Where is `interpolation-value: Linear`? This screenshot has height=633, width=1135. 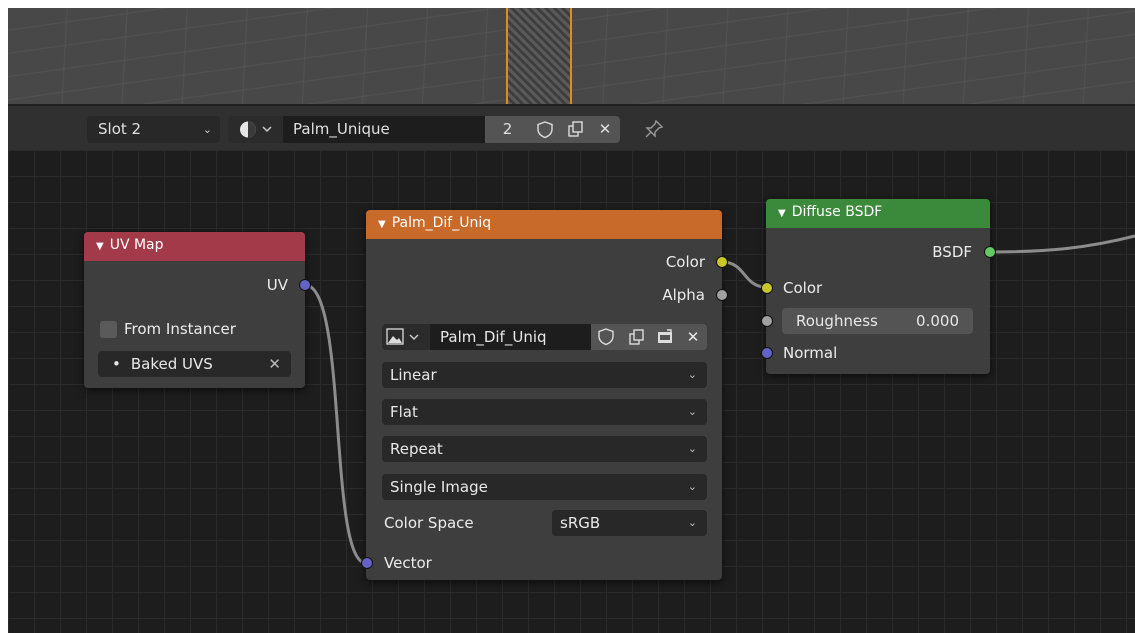
interpolation-value: Linear is located at coordinates (413, 375).